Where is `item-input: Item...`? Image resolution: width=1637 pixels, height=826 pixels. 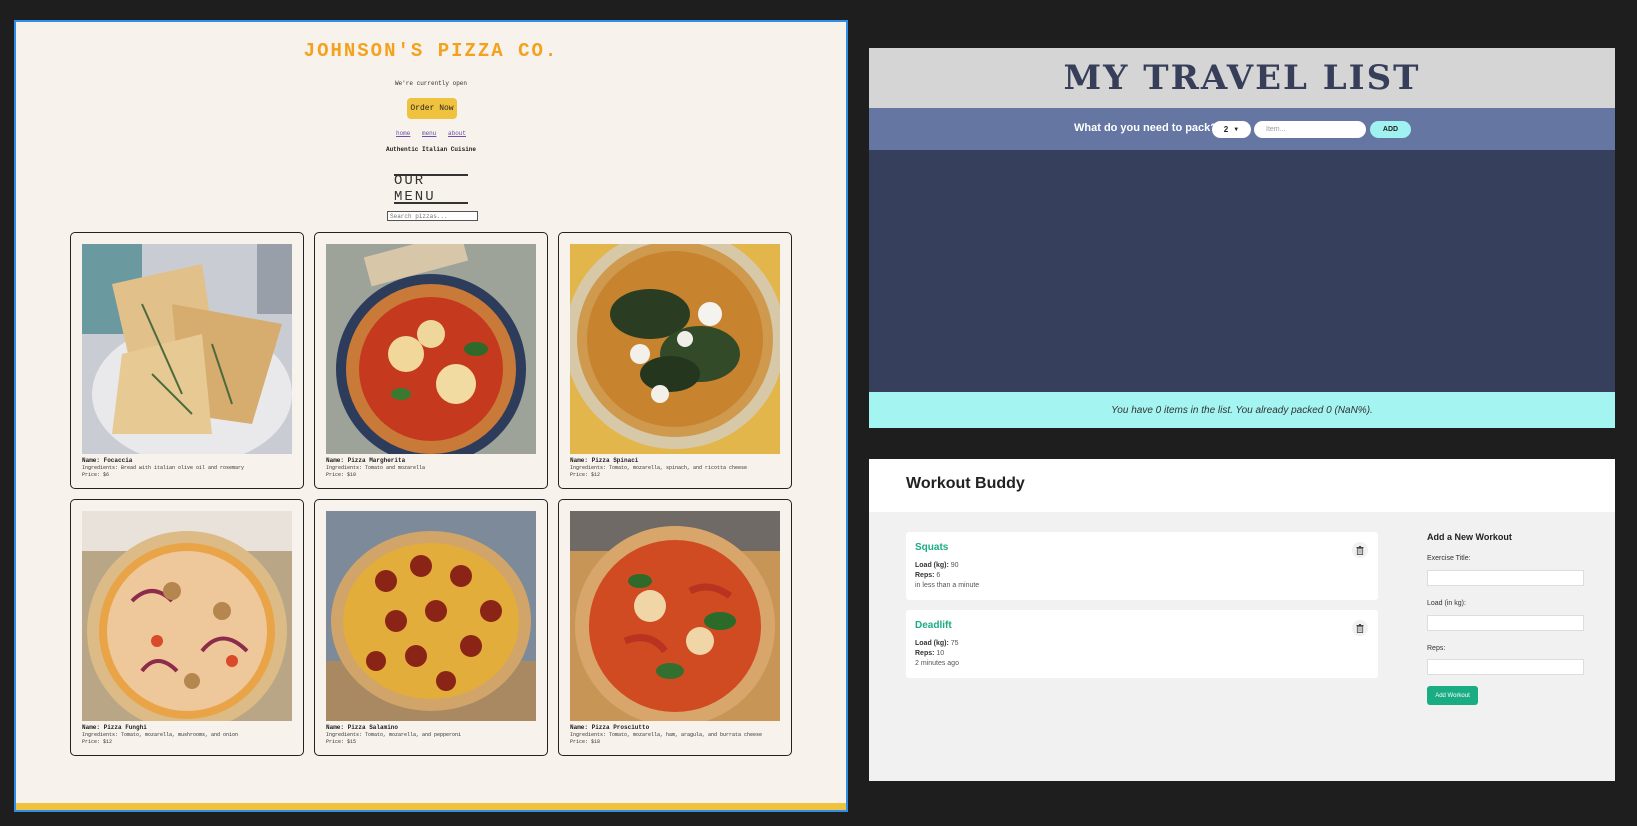 item-input: Item... is located at coordinates (1310, 129).